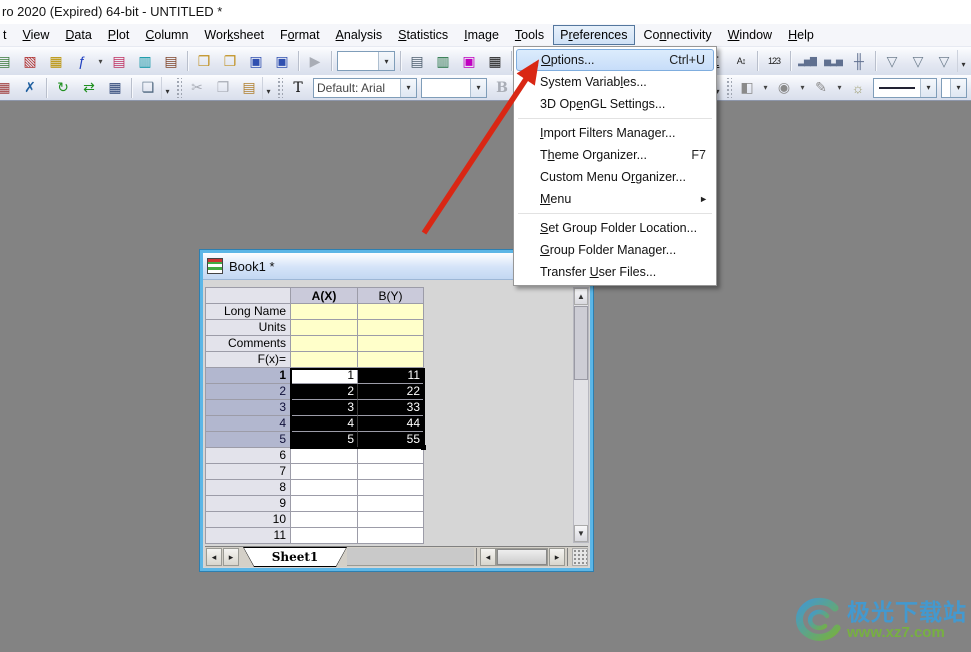 The image size is (971, 652). I want to click on cell-b3: 33, so click(391, 408).